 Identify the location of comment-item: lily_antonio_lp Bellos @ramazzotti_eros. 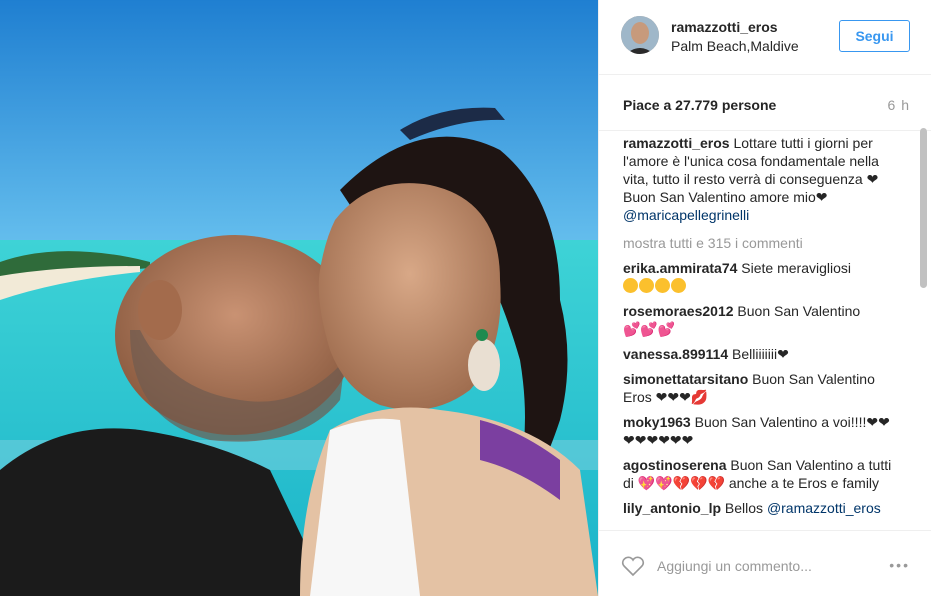
(762, 508).